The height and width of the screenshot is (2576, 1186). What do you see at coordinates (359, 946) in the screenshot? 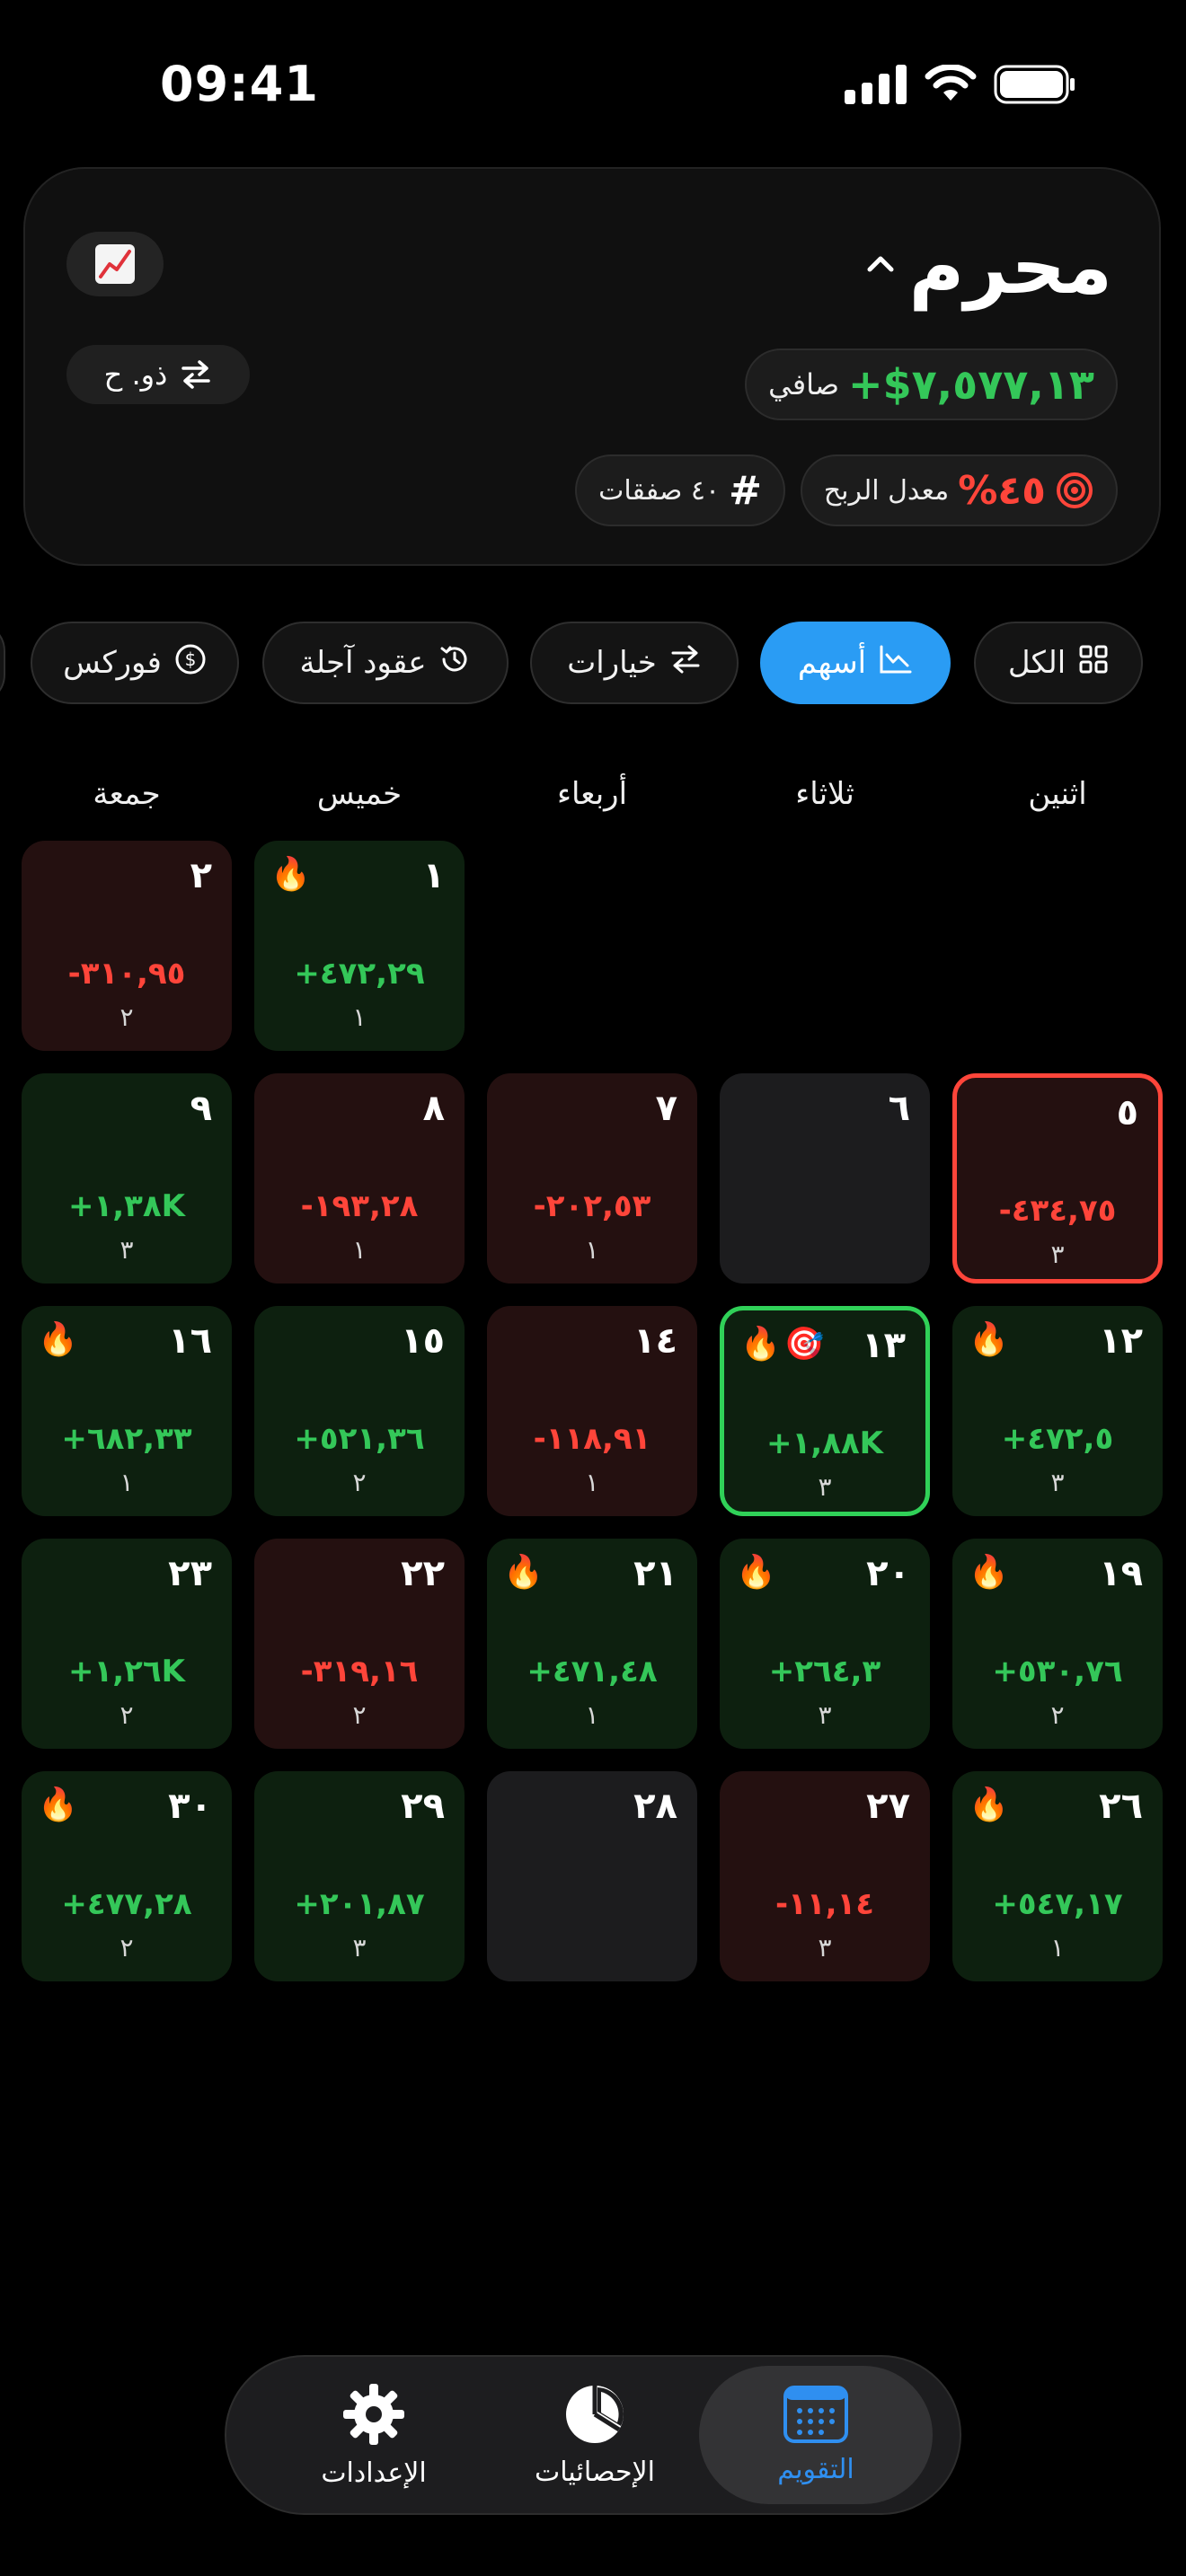
I see `day-cell: ١ 🔥 +٤٧٢,٢٩ ١` at bounding box center [359, 946].